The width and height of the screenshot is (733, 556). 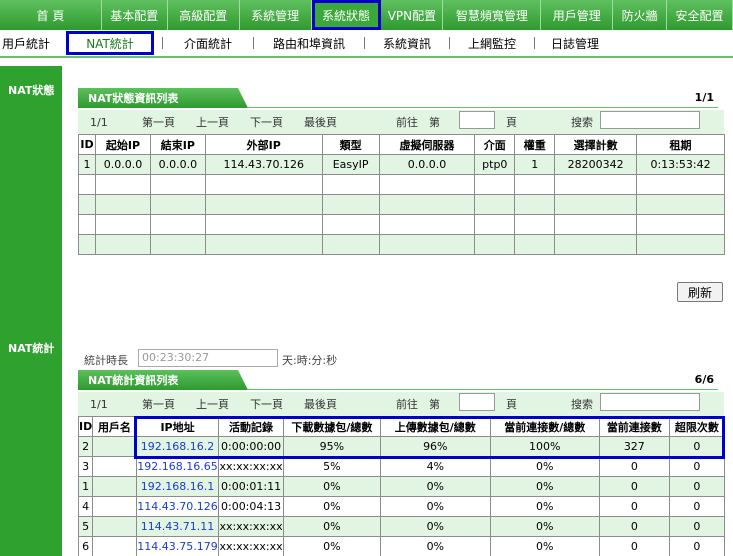 I want to click on top-nav-home: 首 頁, so click(x=51, y=15).